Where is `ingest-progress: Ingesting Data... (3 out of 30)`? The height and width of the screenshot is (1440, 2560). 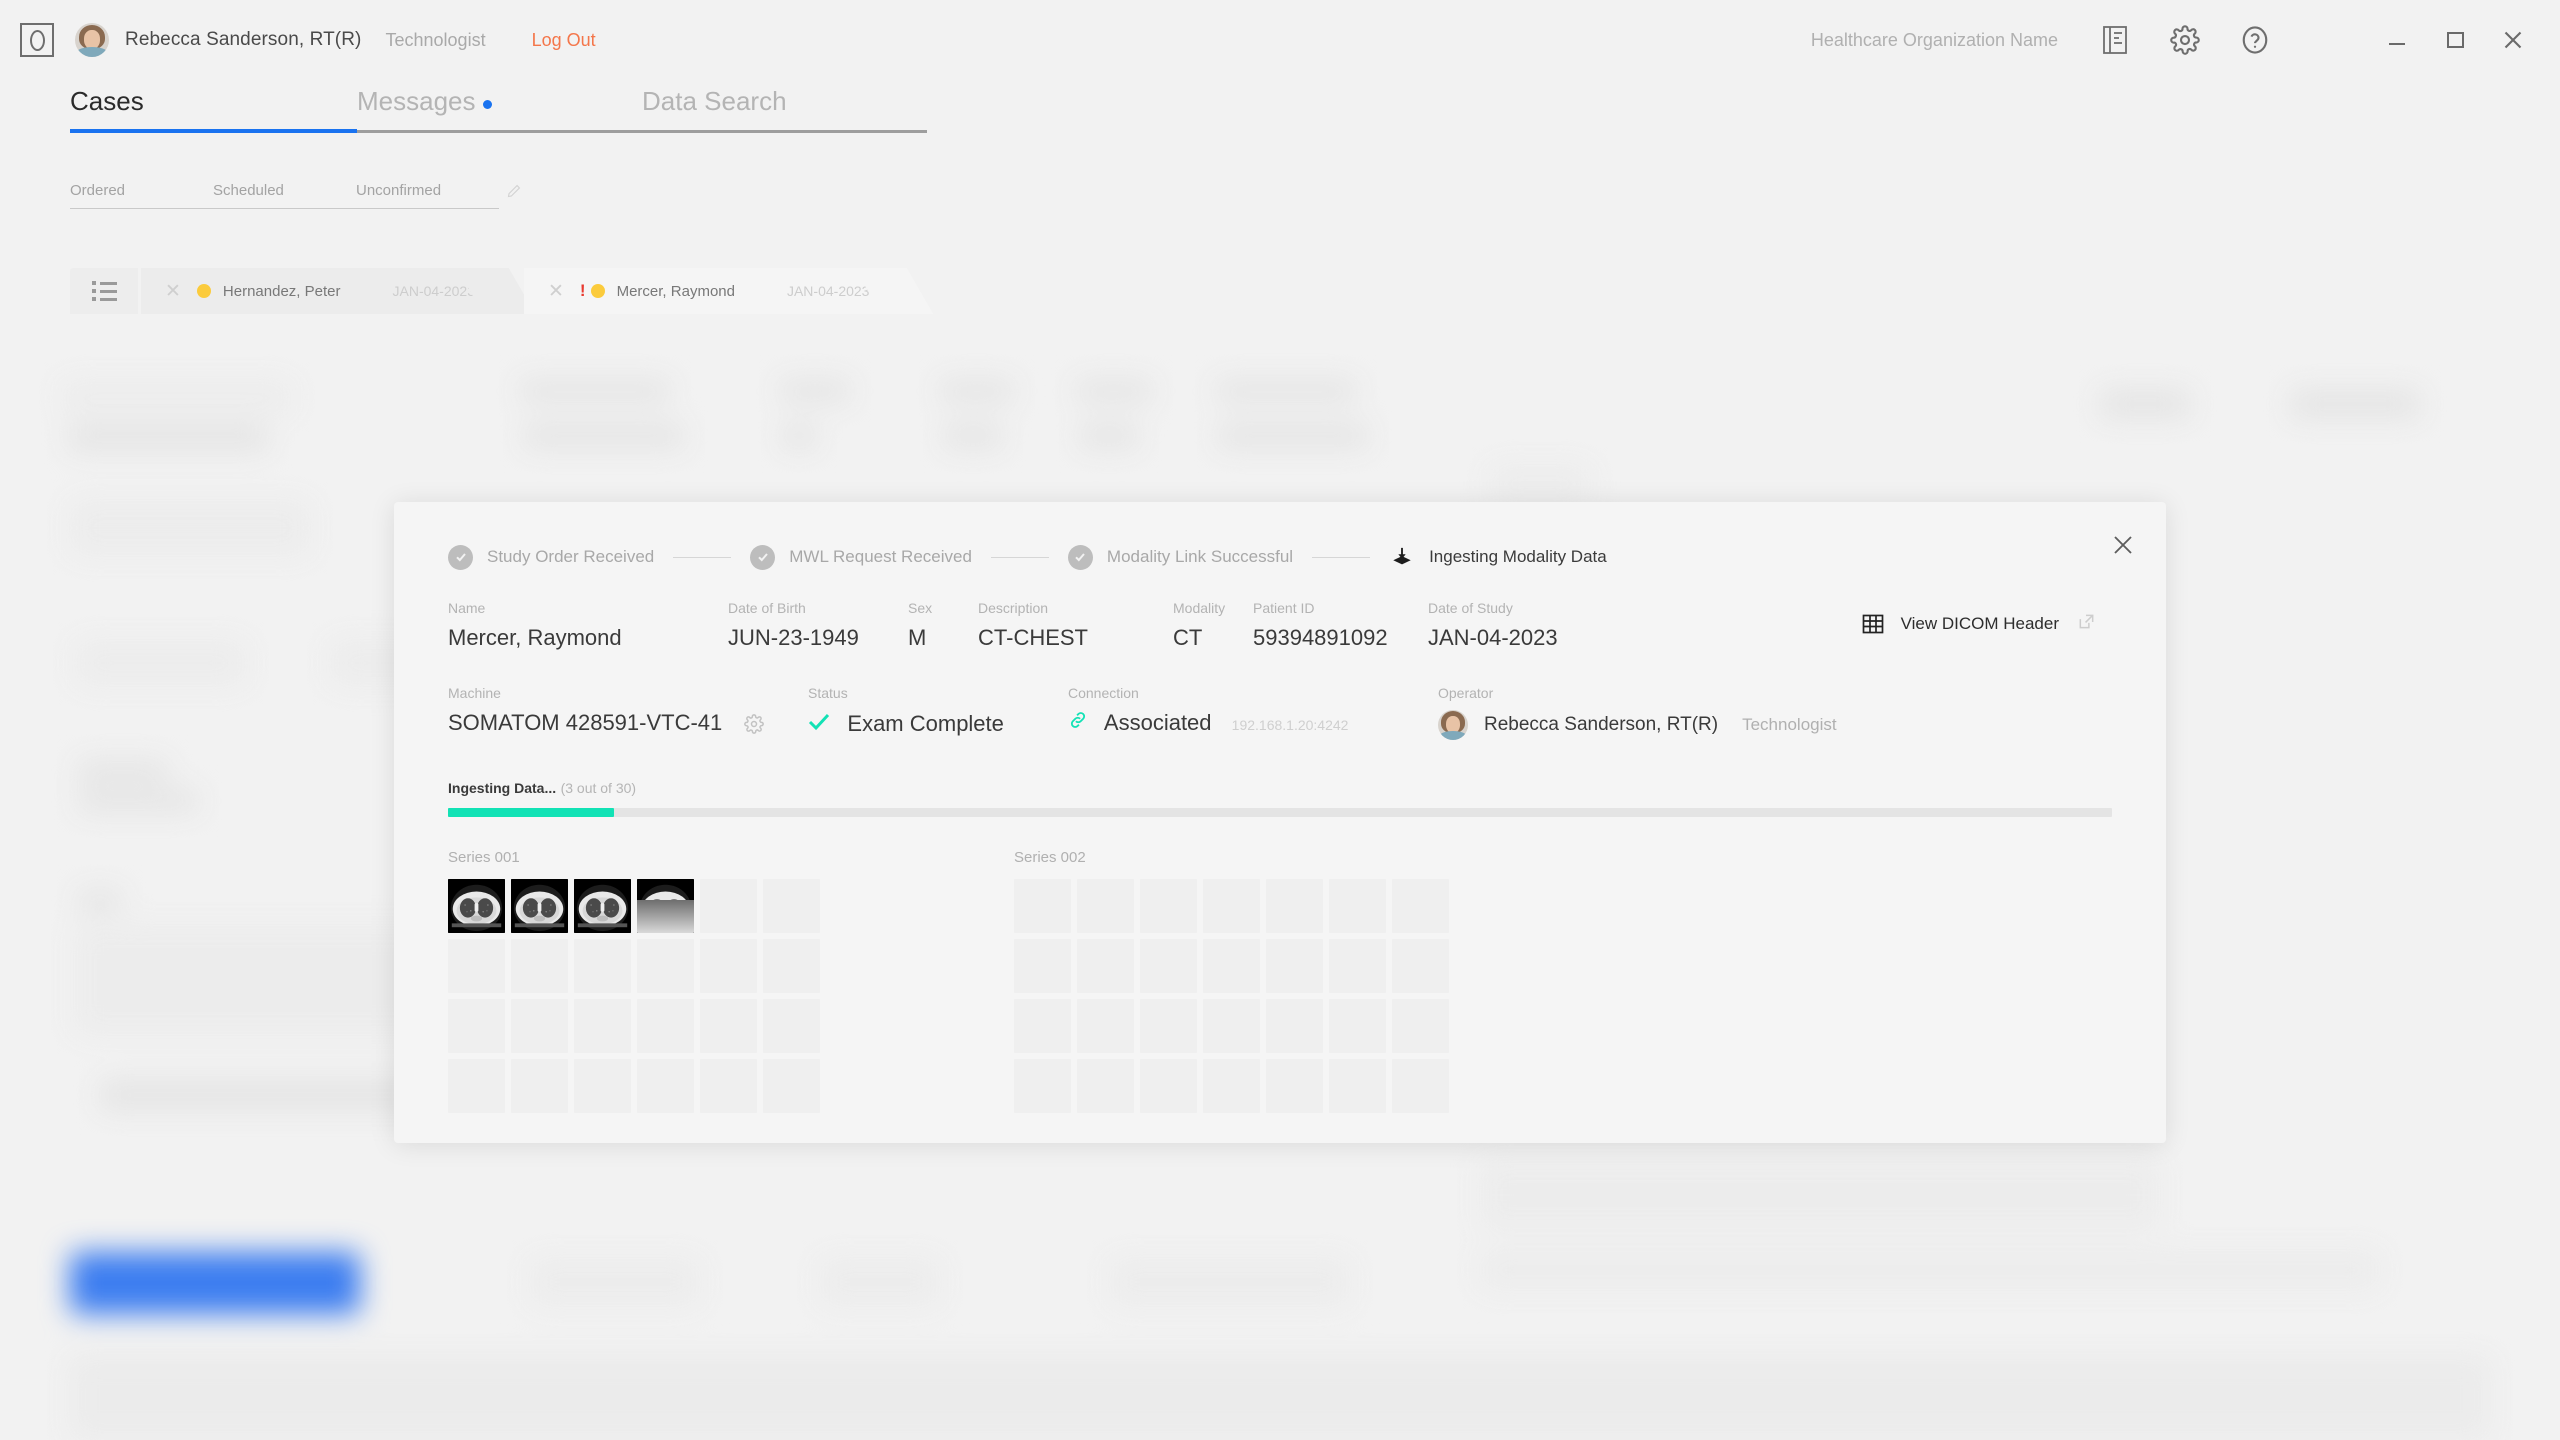 ingest-progress: Ingesting Data... (3 out of 30) is located at coordinates (1280, 798).